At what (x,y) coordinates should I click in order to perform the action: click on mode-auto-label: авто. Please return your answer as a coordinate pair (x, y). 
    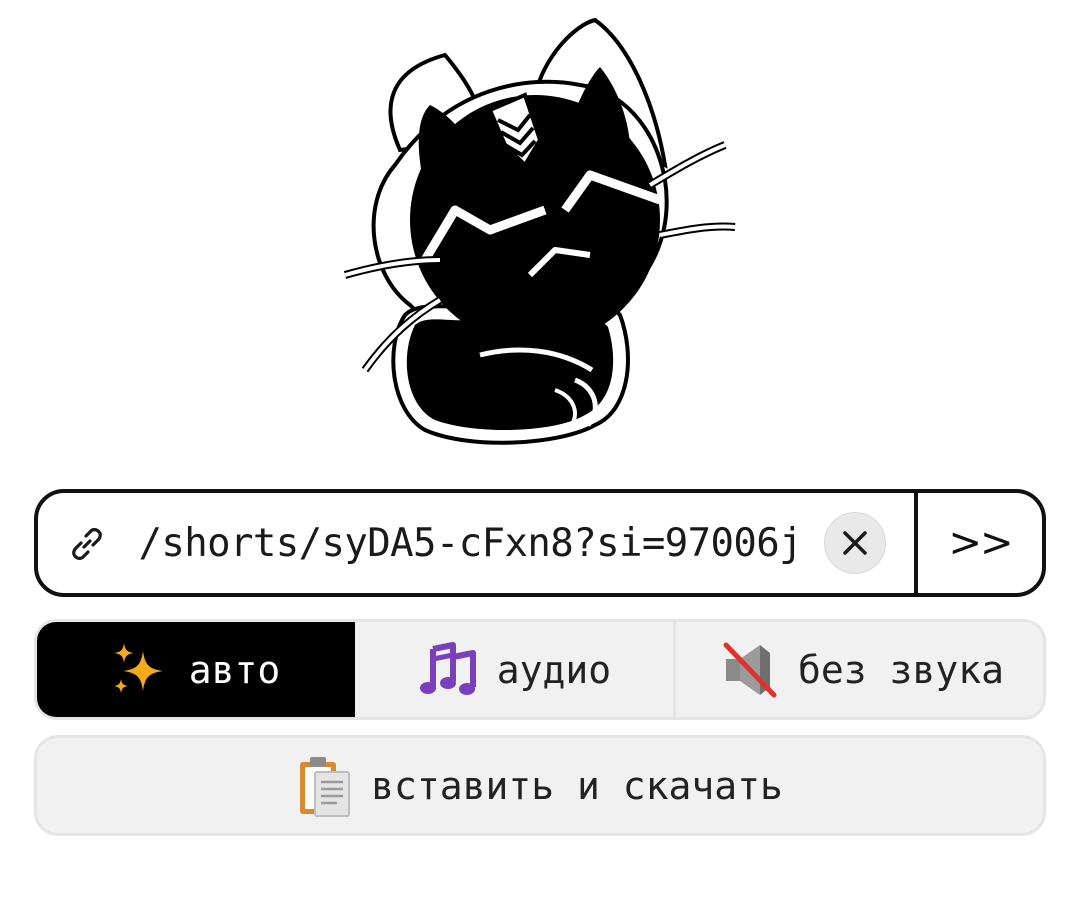
    Looking at the image, I should click on (234, 669).